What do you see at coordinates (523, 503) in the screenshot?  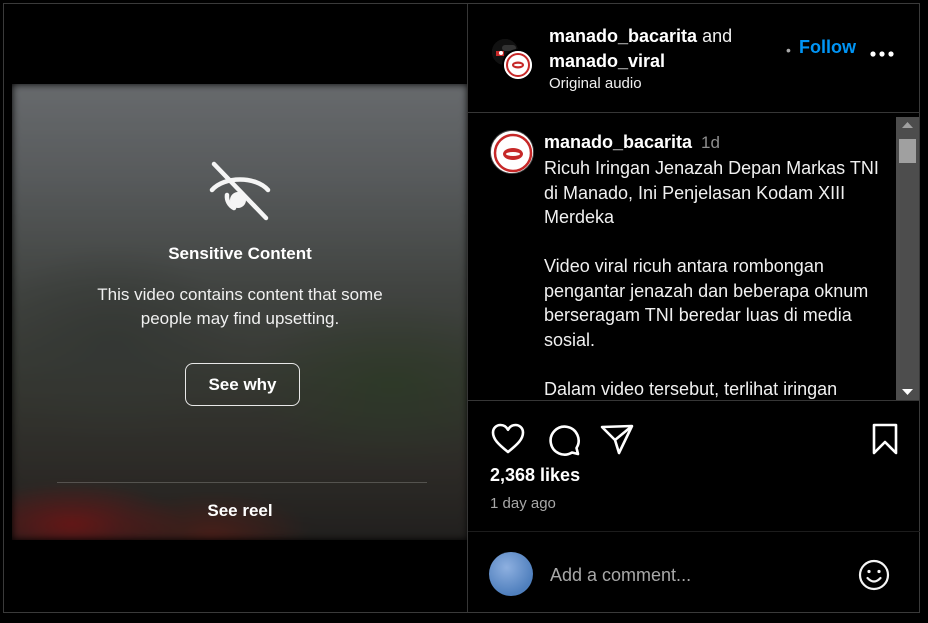 I see `post-timestamp: 1 day ago` at bounding box center [523, 503].